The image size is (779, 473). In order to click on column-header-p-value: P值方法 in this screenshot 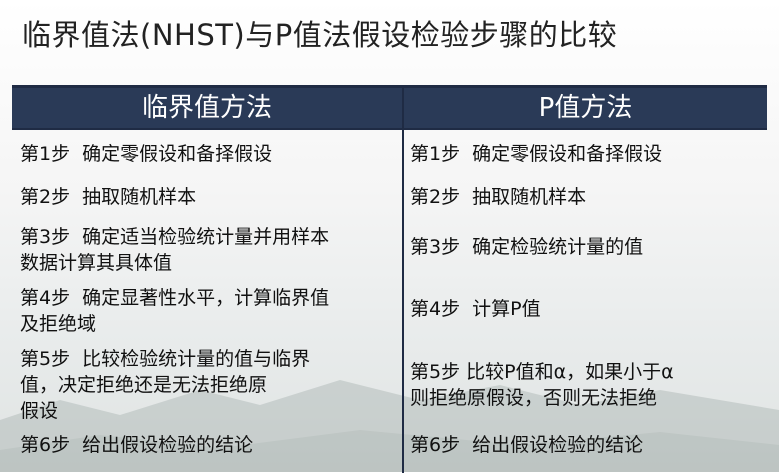, I will do `click(585, 108)`.